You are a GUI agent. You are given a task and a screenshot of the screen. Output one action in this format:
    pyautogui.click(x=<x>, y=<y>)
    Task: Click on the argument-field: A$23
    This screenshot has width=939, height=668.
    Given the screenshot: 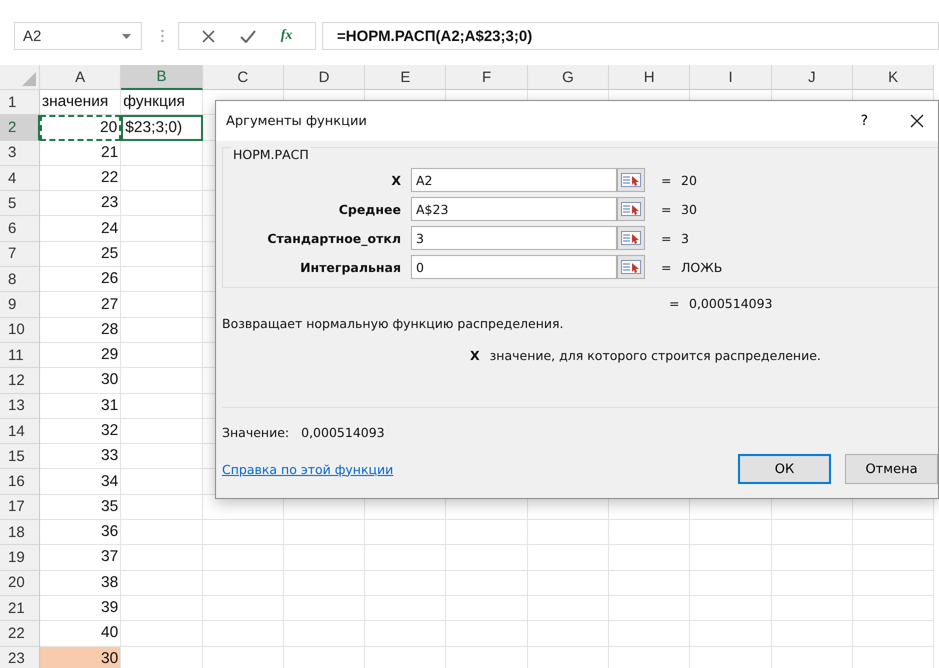 What is the action you would take?
    pyautogui.click(x=514, y=209)
    